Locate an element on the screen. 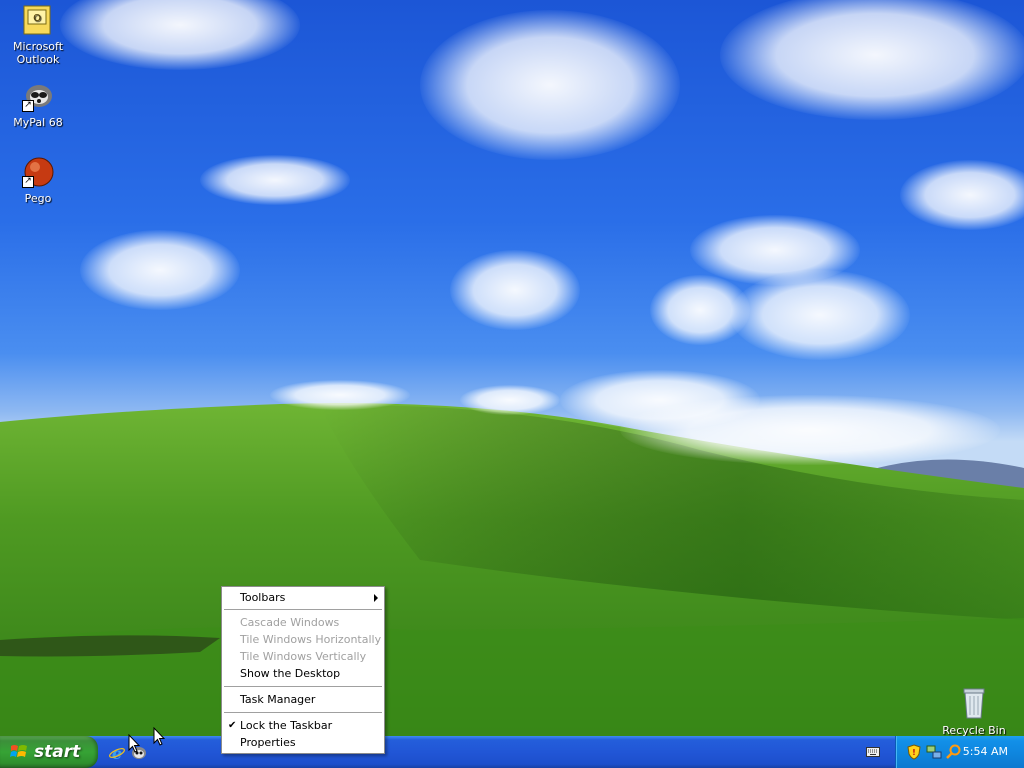 This screenshot has width=1024, height=768. keyboard-icon is located at coordinates (873, 752).